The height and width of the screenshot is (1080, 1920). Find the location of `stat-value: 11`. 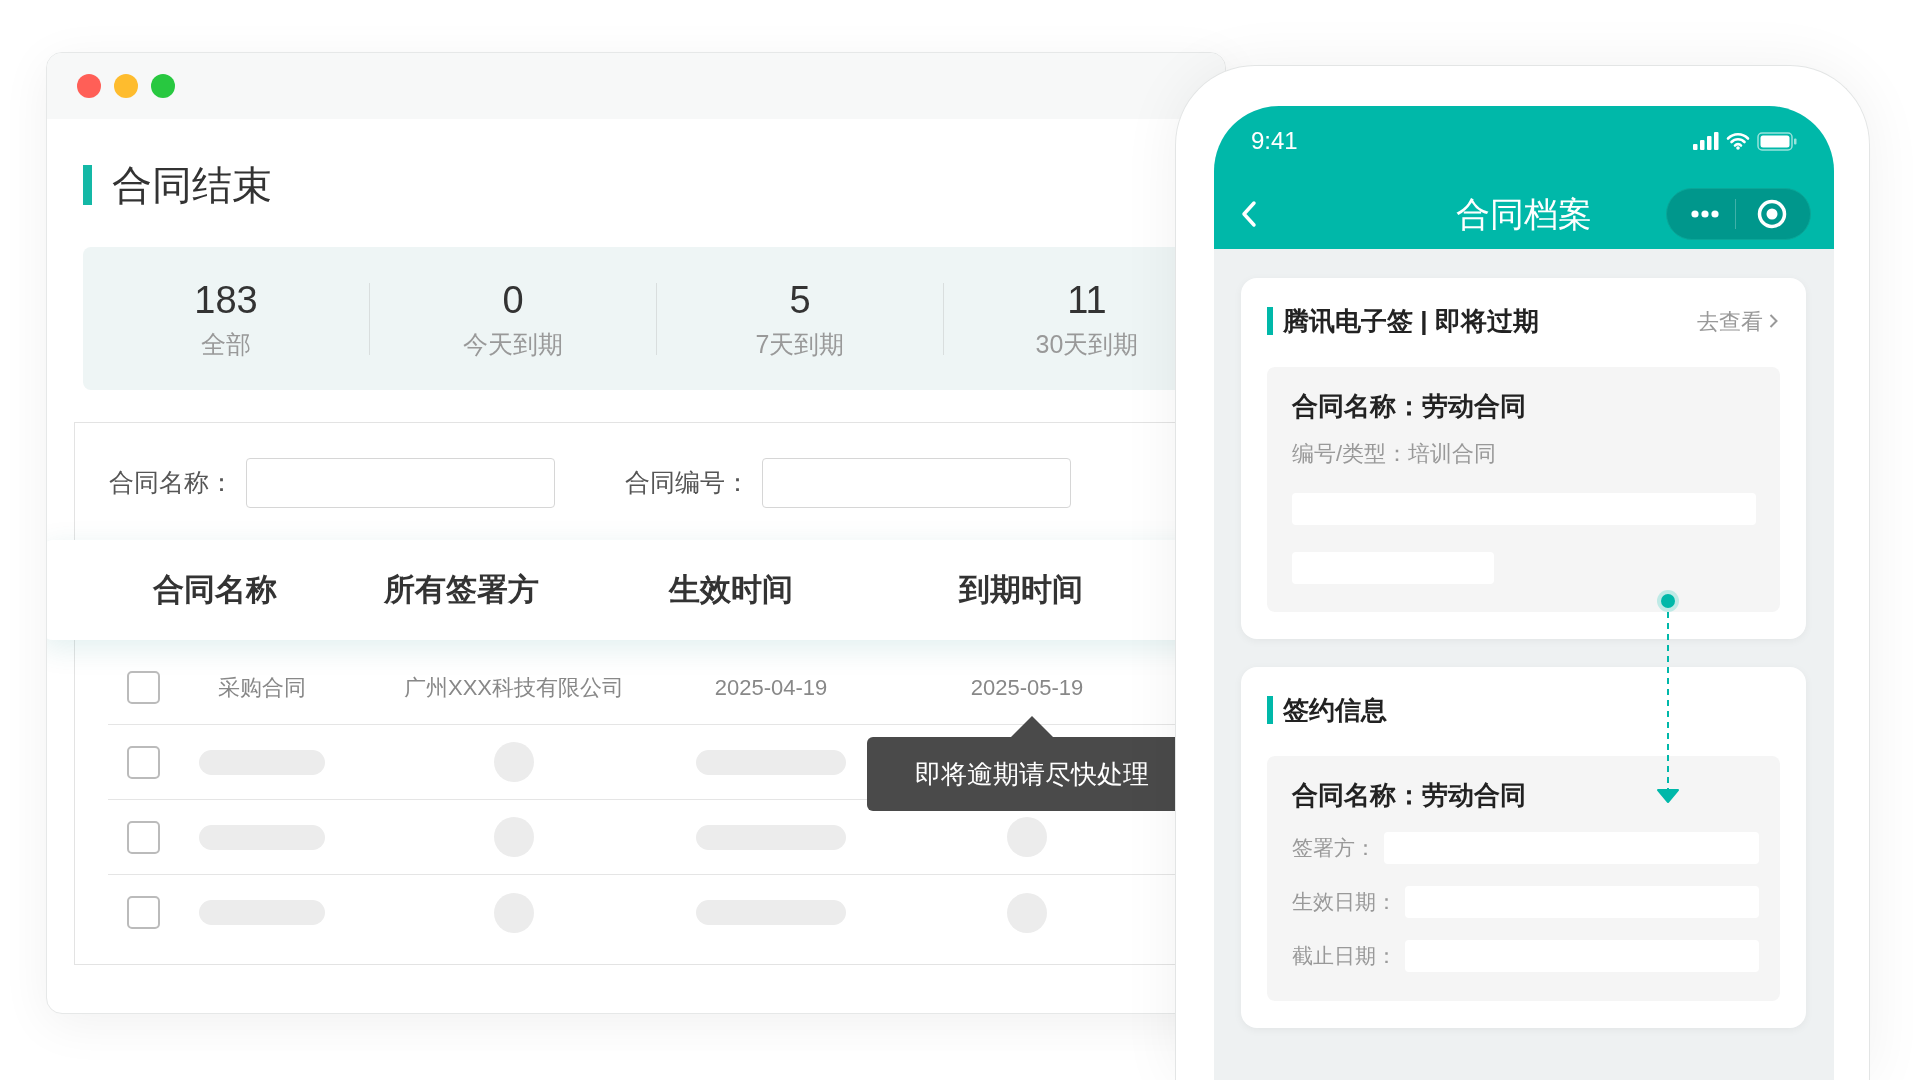

stat-value: 11 is located at coordinates (1087, 300).